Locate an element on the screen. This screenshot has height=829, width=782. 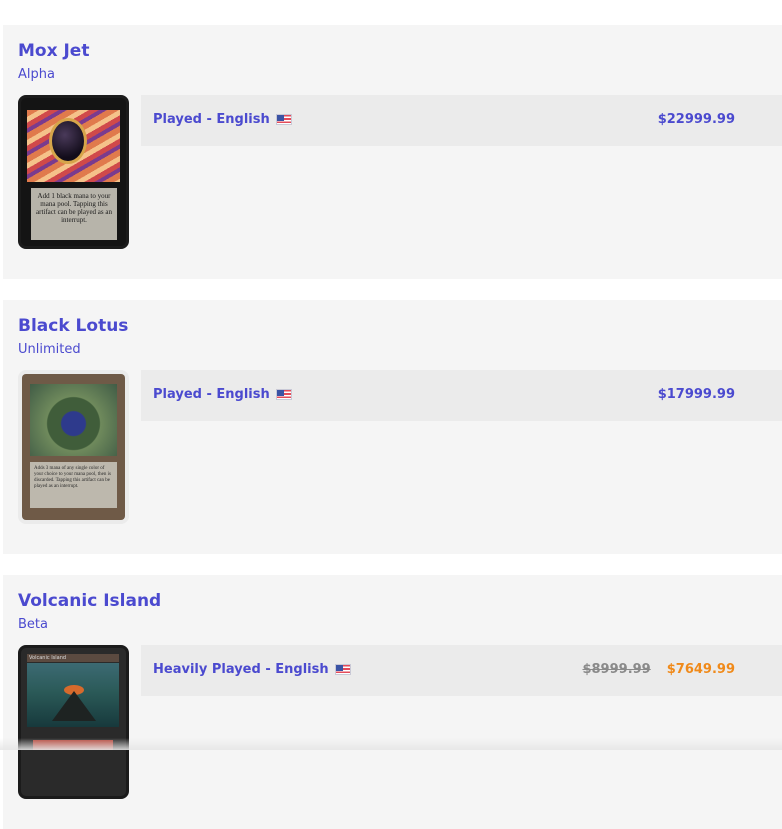
scroll-fade is located at coordinates (391, 744).